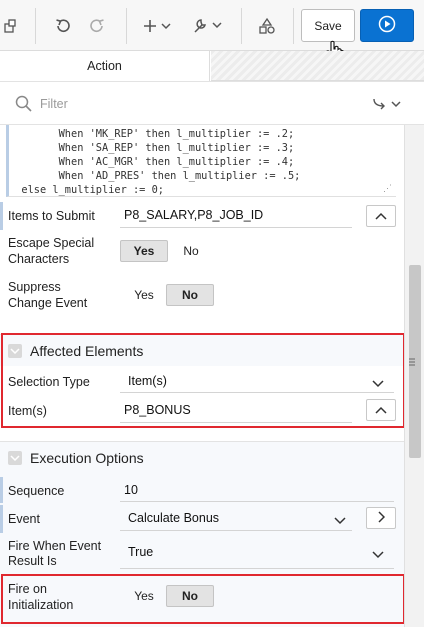 The image size is (424, 627). Describe the element at coordinates (48, 303) in the screenshot. I see `suppress-label-2: Change Event` at that location.